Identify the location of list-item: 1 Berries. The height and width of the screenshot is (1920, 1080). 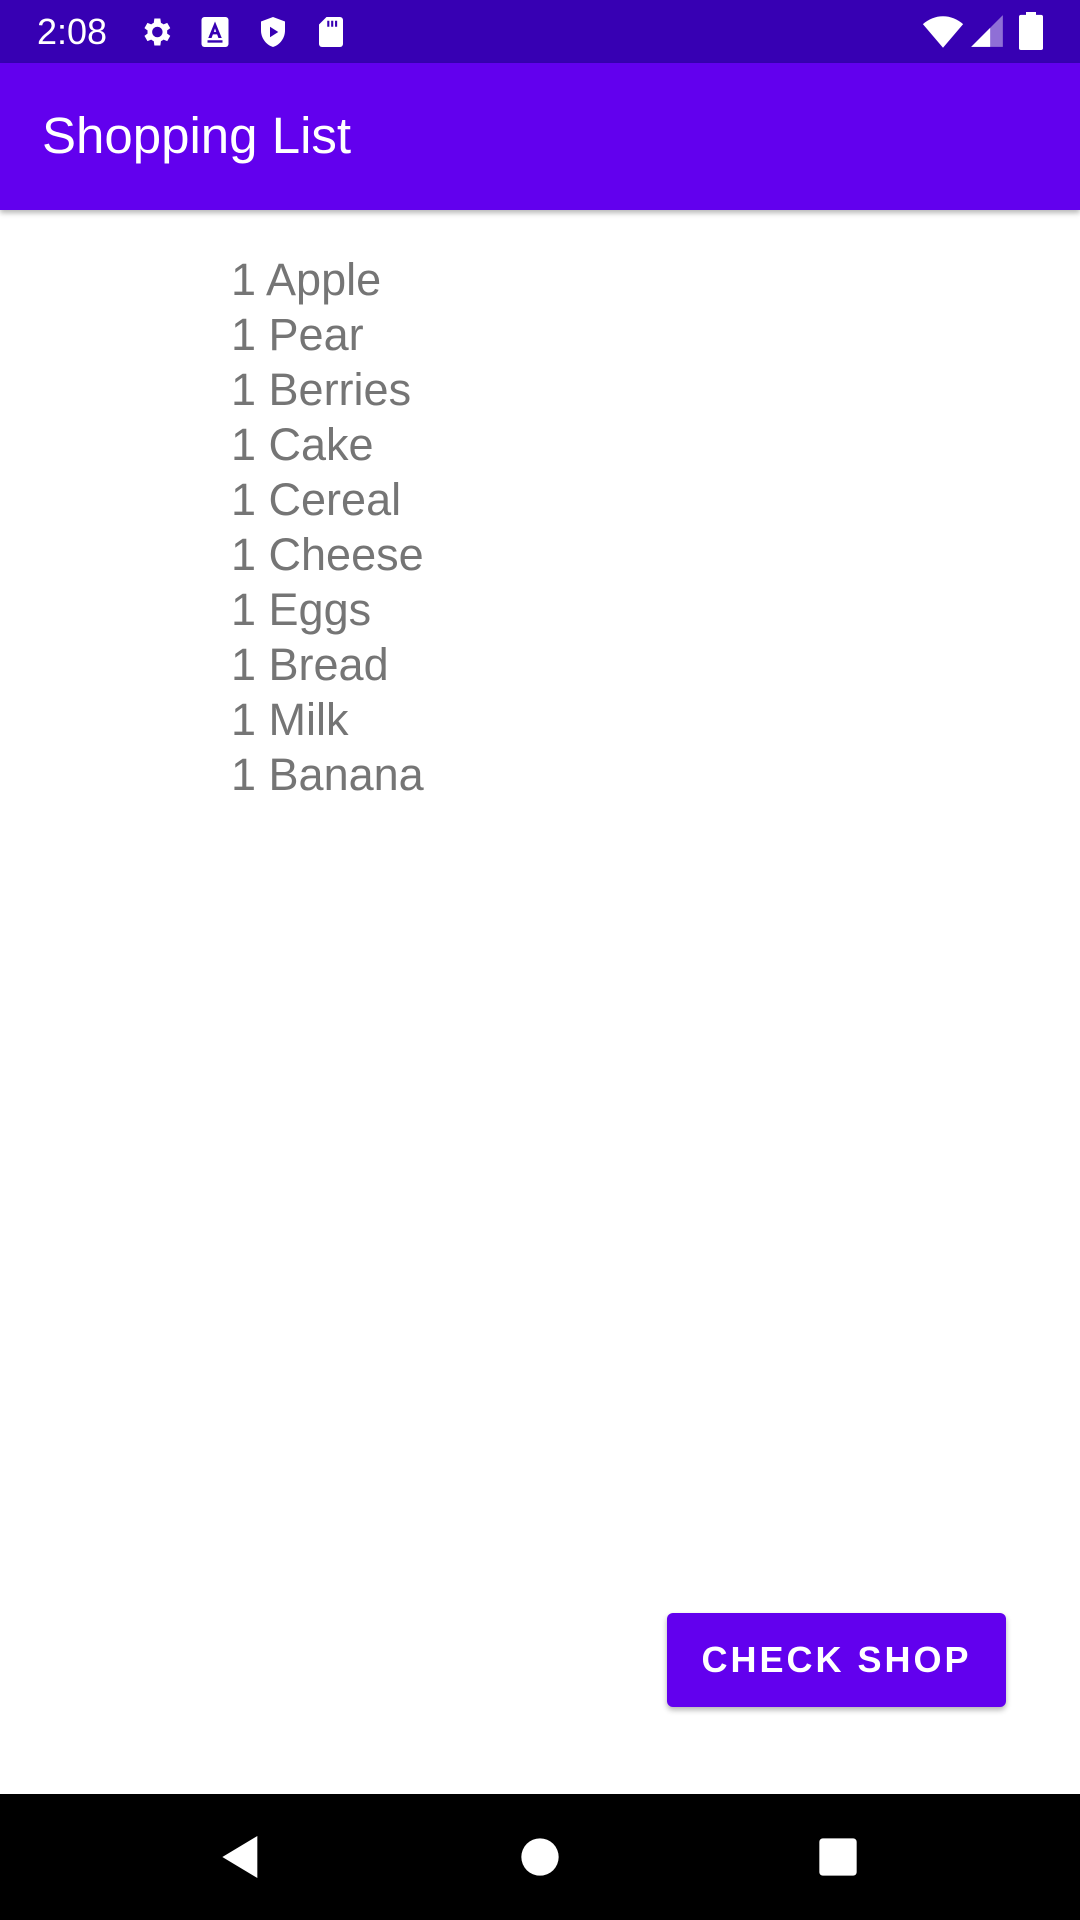
(321, 389).